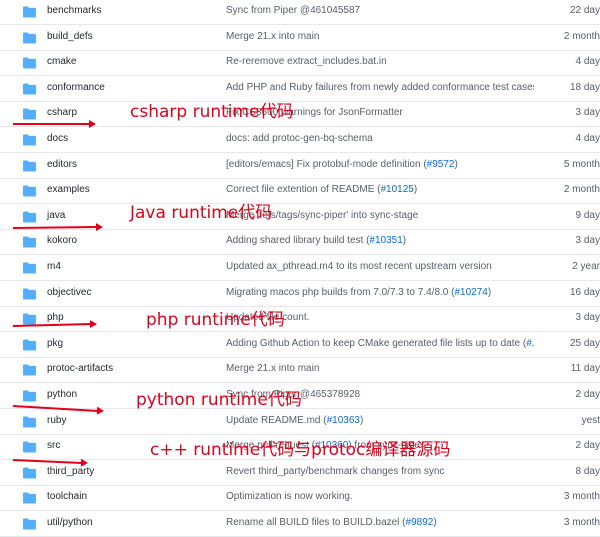  What do you see at coordinates (300, 450) in the screenshot?
I see `annotation-label: c++ runtime代码与protoc编译器源码` at bounding box center [300, 450].